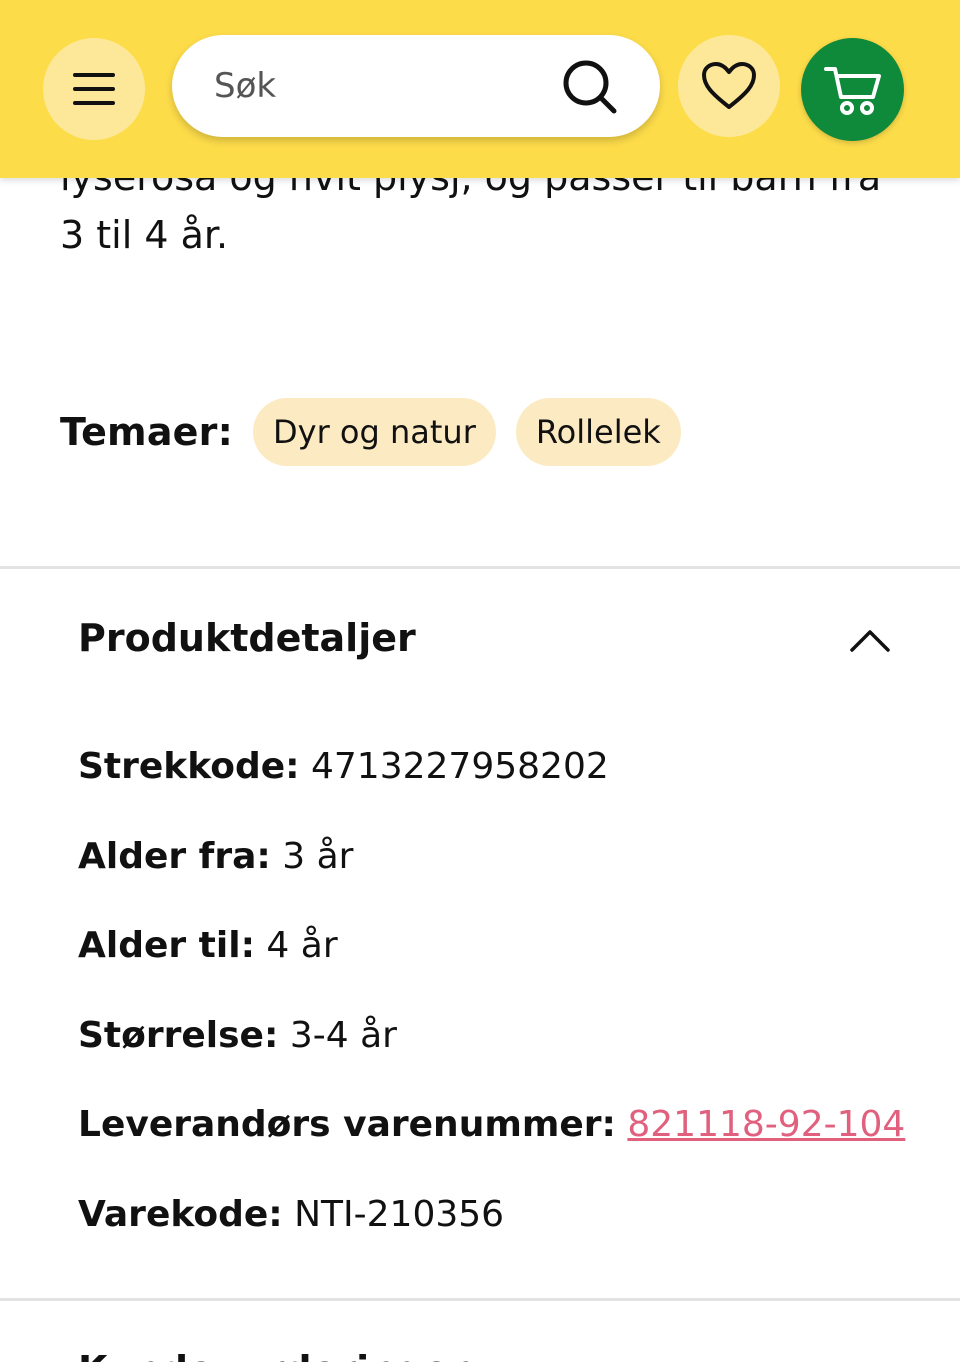 This screenshot has width=960, height=1362. Describe the element at coordinates (343, 1035) in the screenshot. I see `detail-value: 3-4 år` at that location.